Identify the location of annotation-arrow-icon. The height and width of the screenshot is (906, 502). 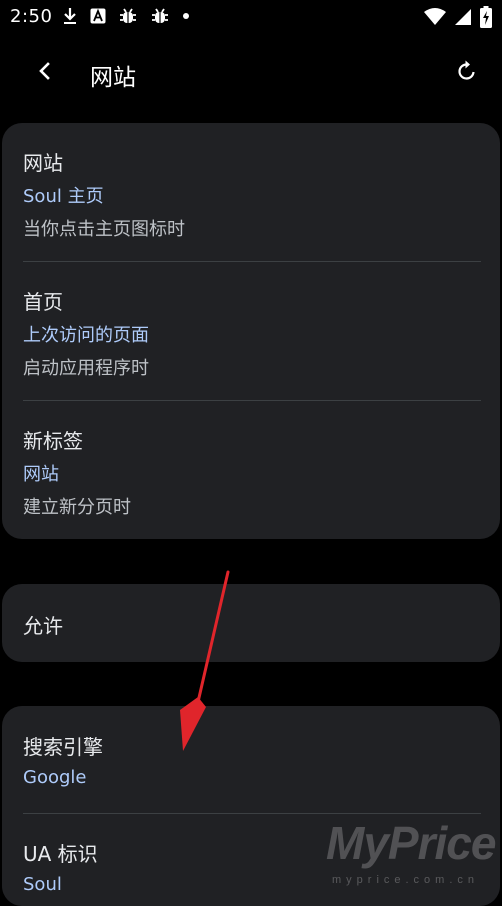
(205, 665).